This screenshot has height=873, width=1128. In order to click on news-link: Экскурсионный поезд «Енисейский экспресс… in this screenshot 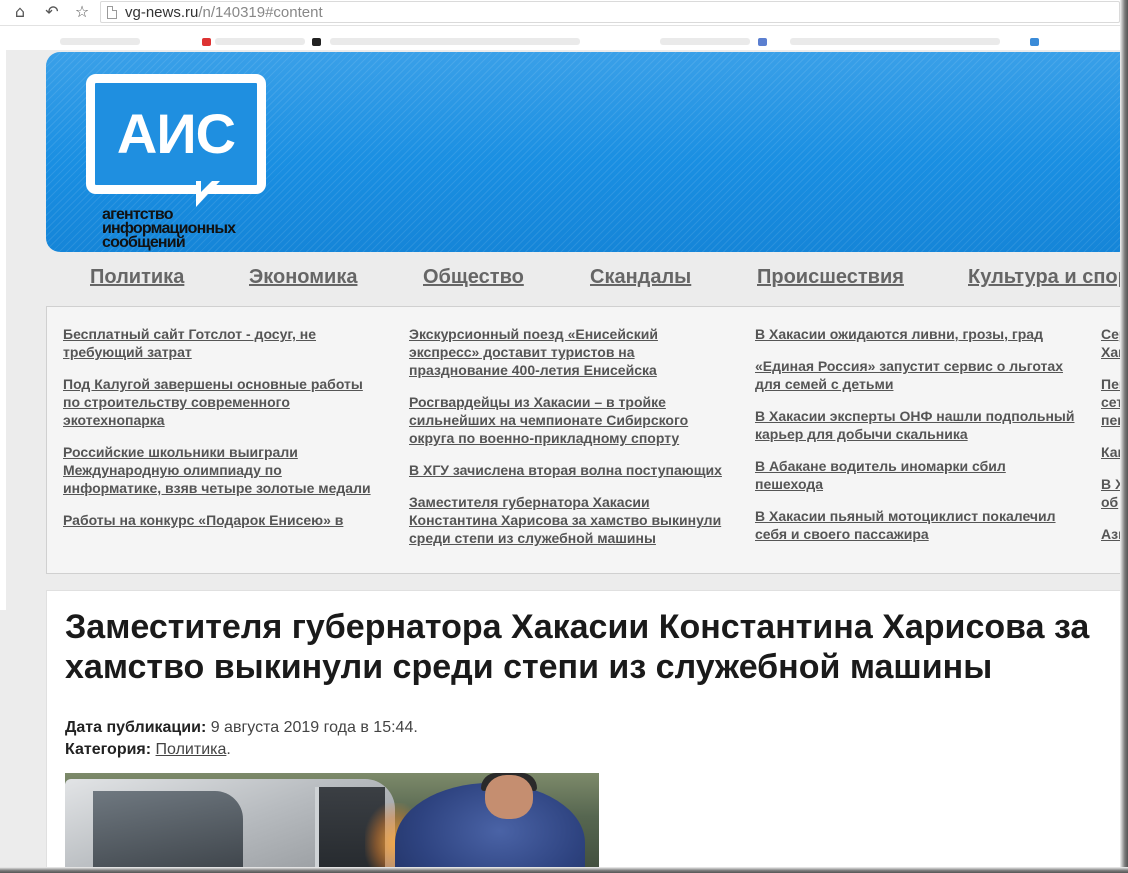, I will do `click(569, 352)`.